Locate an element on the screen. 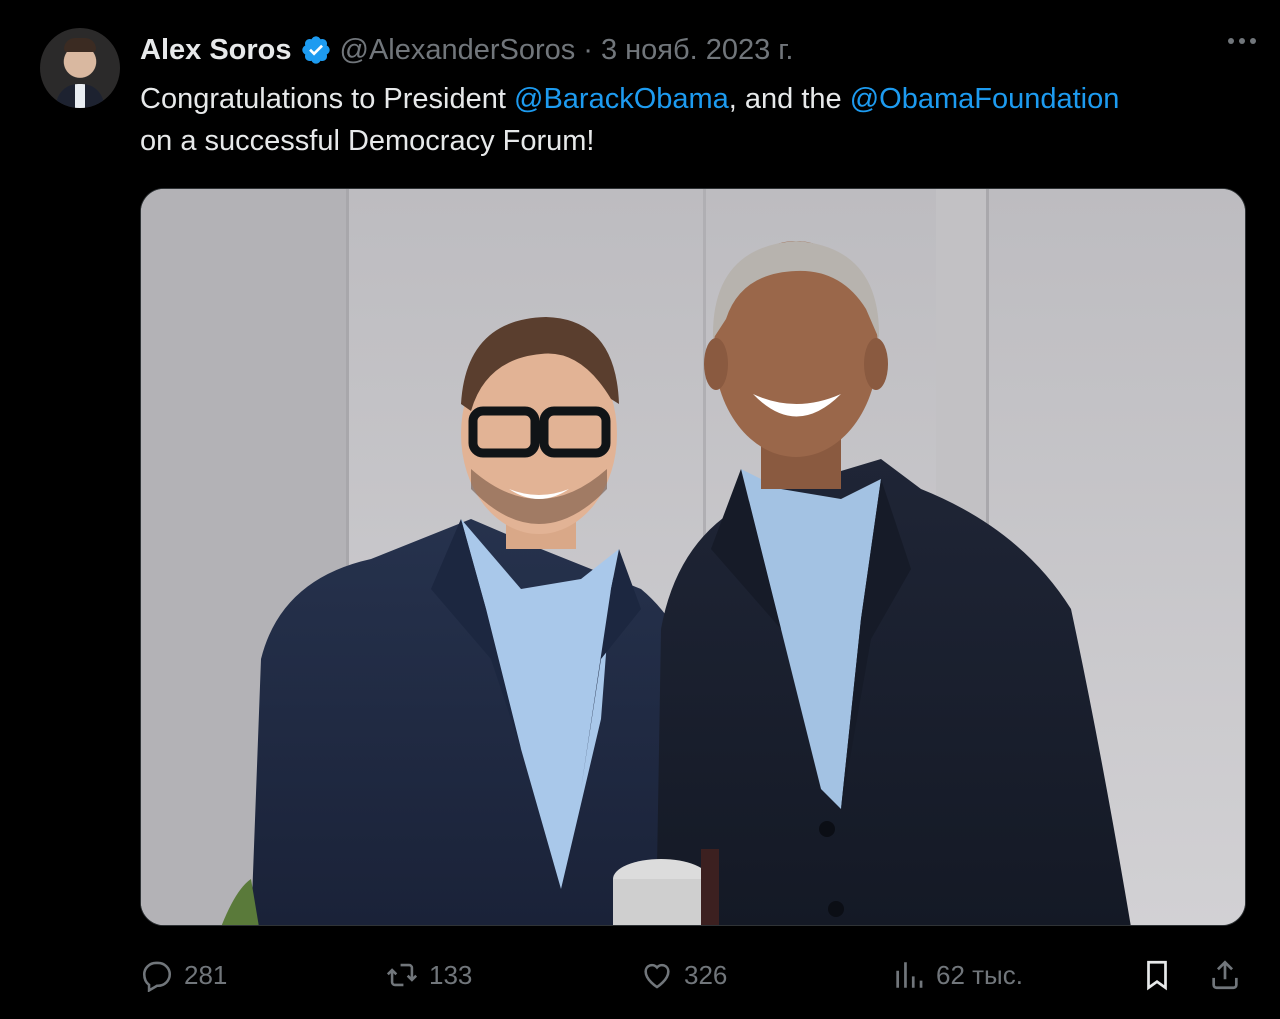 Image resolution: width=1280 pixels, height=1019 pixels. retweet-button: 133 is located at coordinates (428, 975).